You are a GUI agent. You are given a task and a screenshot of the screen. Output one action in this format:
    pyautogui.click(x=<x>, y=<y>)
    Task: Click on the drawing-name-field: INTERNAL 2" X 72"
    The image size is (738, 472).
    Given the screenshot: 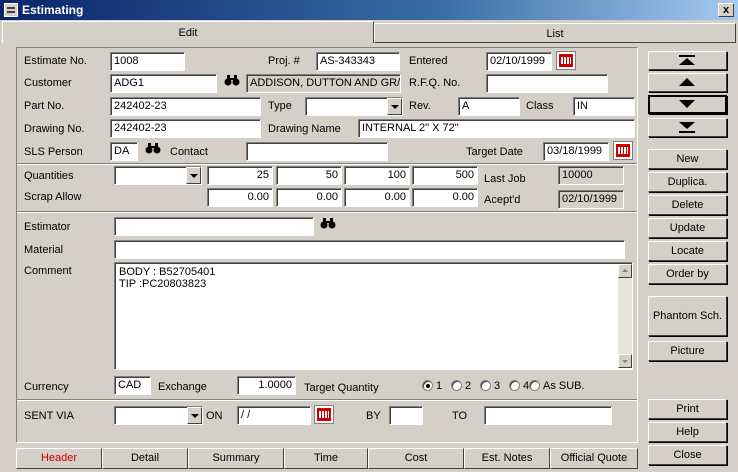 What is the action you would take?
    pyautogui.click(x=496, y=128)
    